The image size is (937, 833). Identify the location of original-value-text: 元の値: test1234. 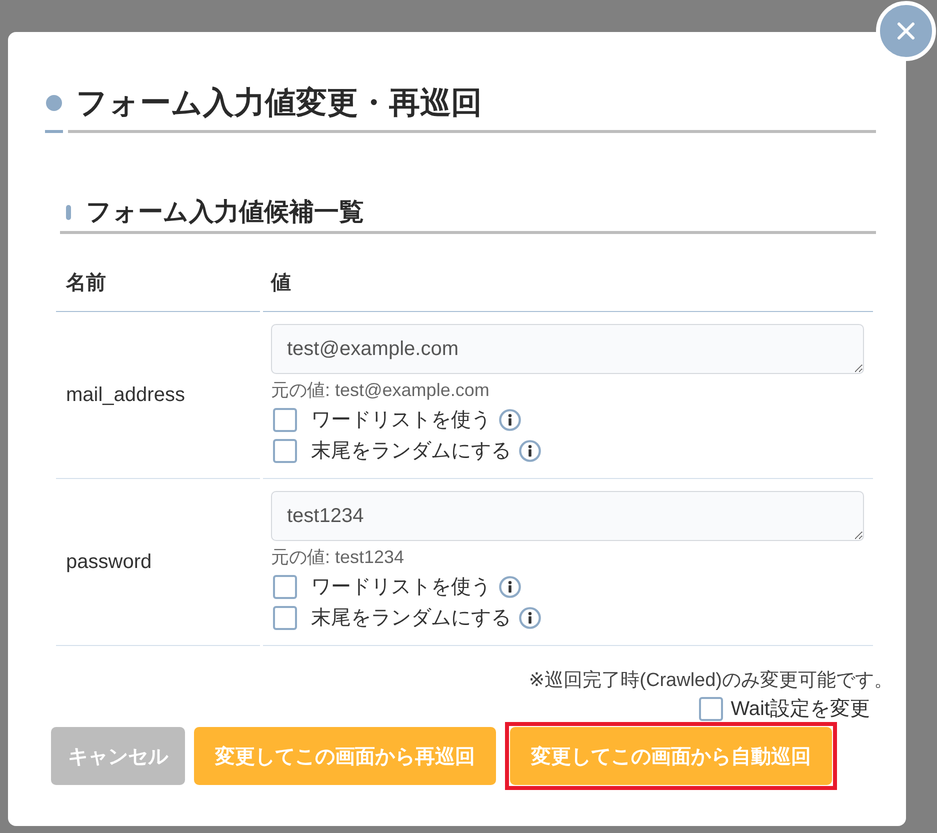
(338, 557).